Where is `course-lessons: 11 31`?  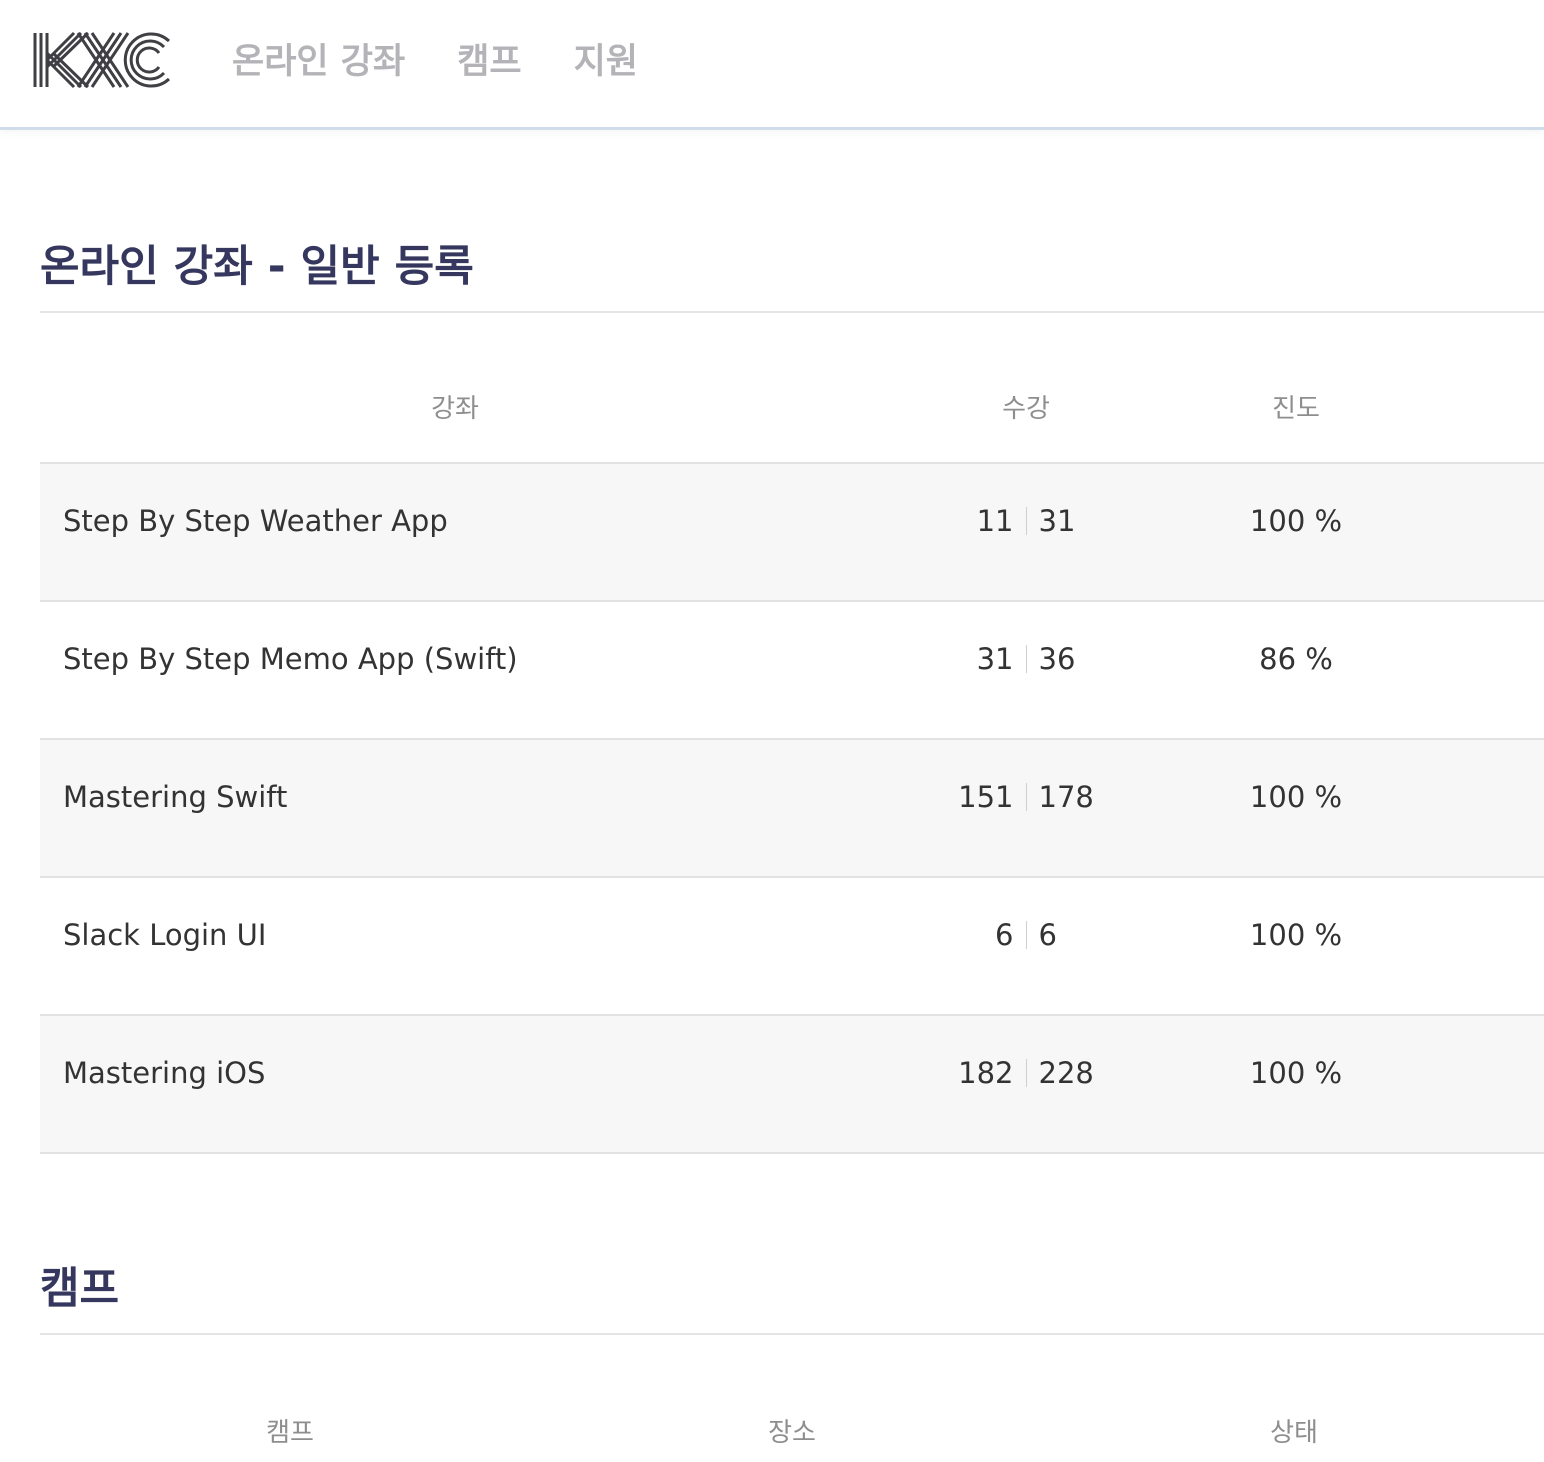
course-lessons: 11 31 is located at coordinates (1026, 521).